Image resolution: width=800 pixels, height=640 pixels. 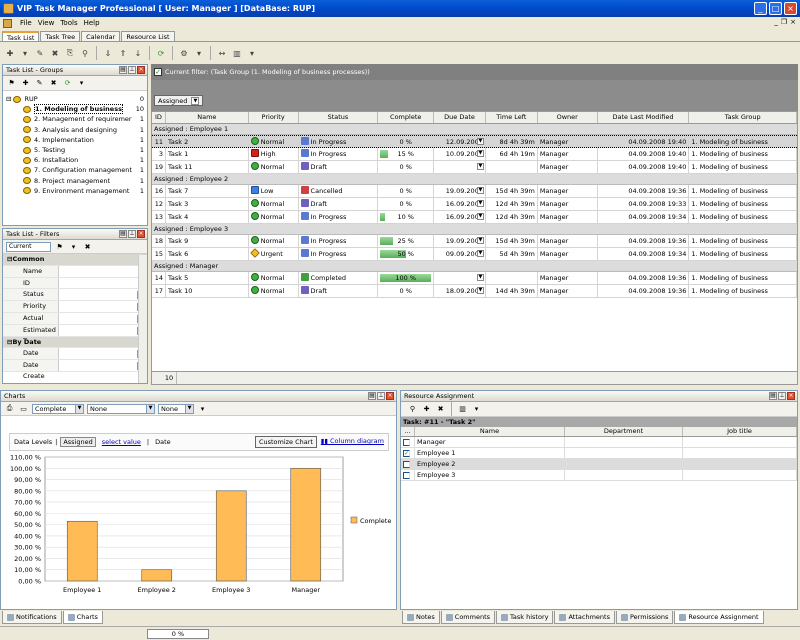 I want to click on group-row: Assigned : Employee 3, so click(x=474, y=229).